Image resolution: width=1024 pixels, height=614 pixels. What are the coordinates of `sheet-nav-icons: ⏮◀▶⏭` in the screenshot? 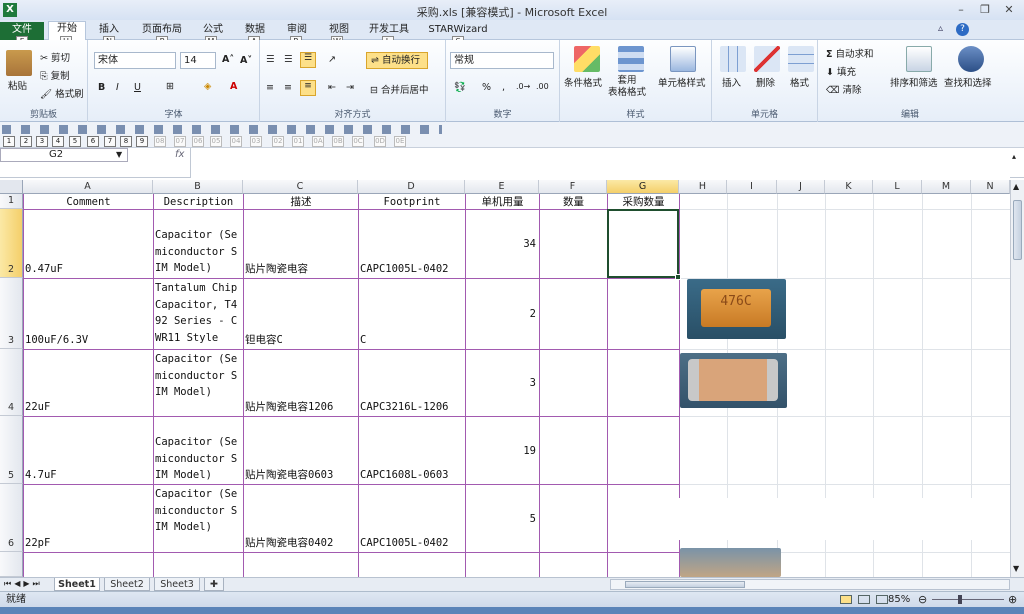 It's located at (23, 584).